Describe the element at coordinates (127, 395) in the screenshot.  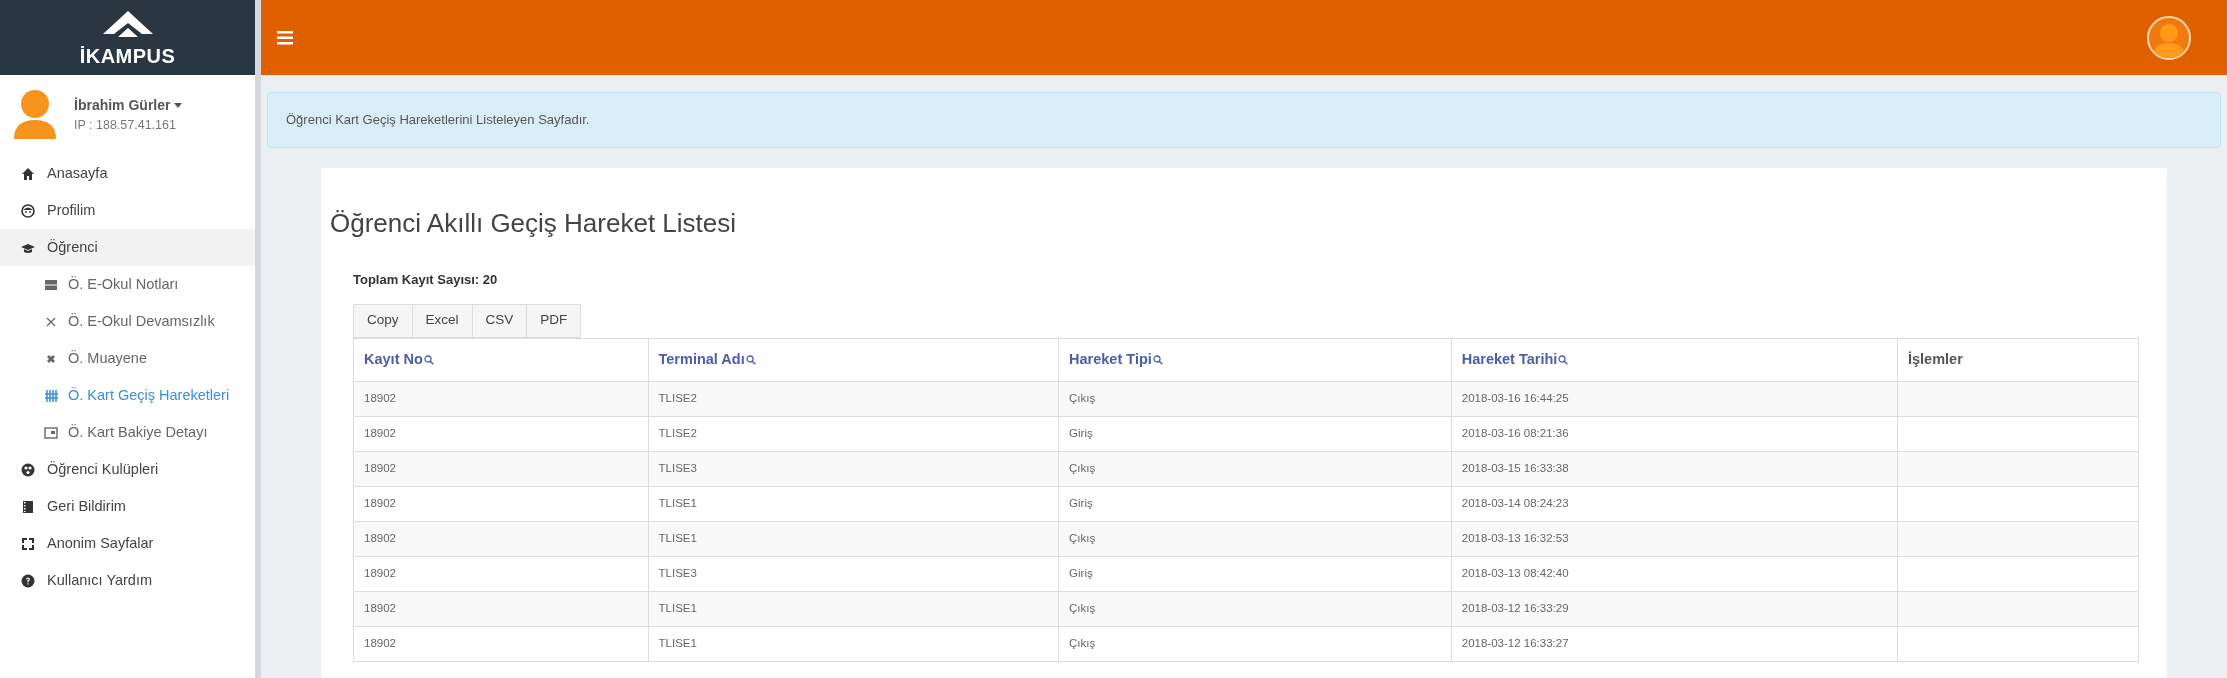
I see `sidebar-subitem: Ö. Kart Geçiş Hareketleri` at that location.